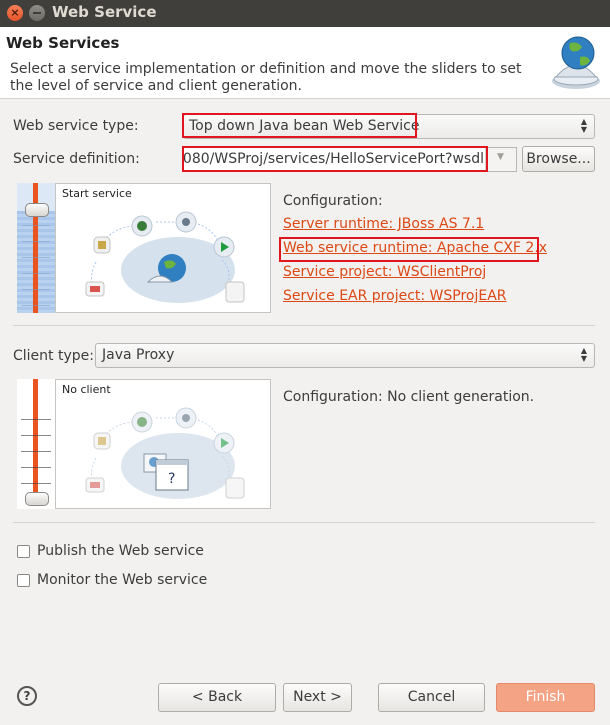 The height and width of the screenshot is (725, 610). What do you see at coordinates (333, 201) in the screenshot?
I see `service-configuration-heading: Configuration:` at bounding box center [333, 201].